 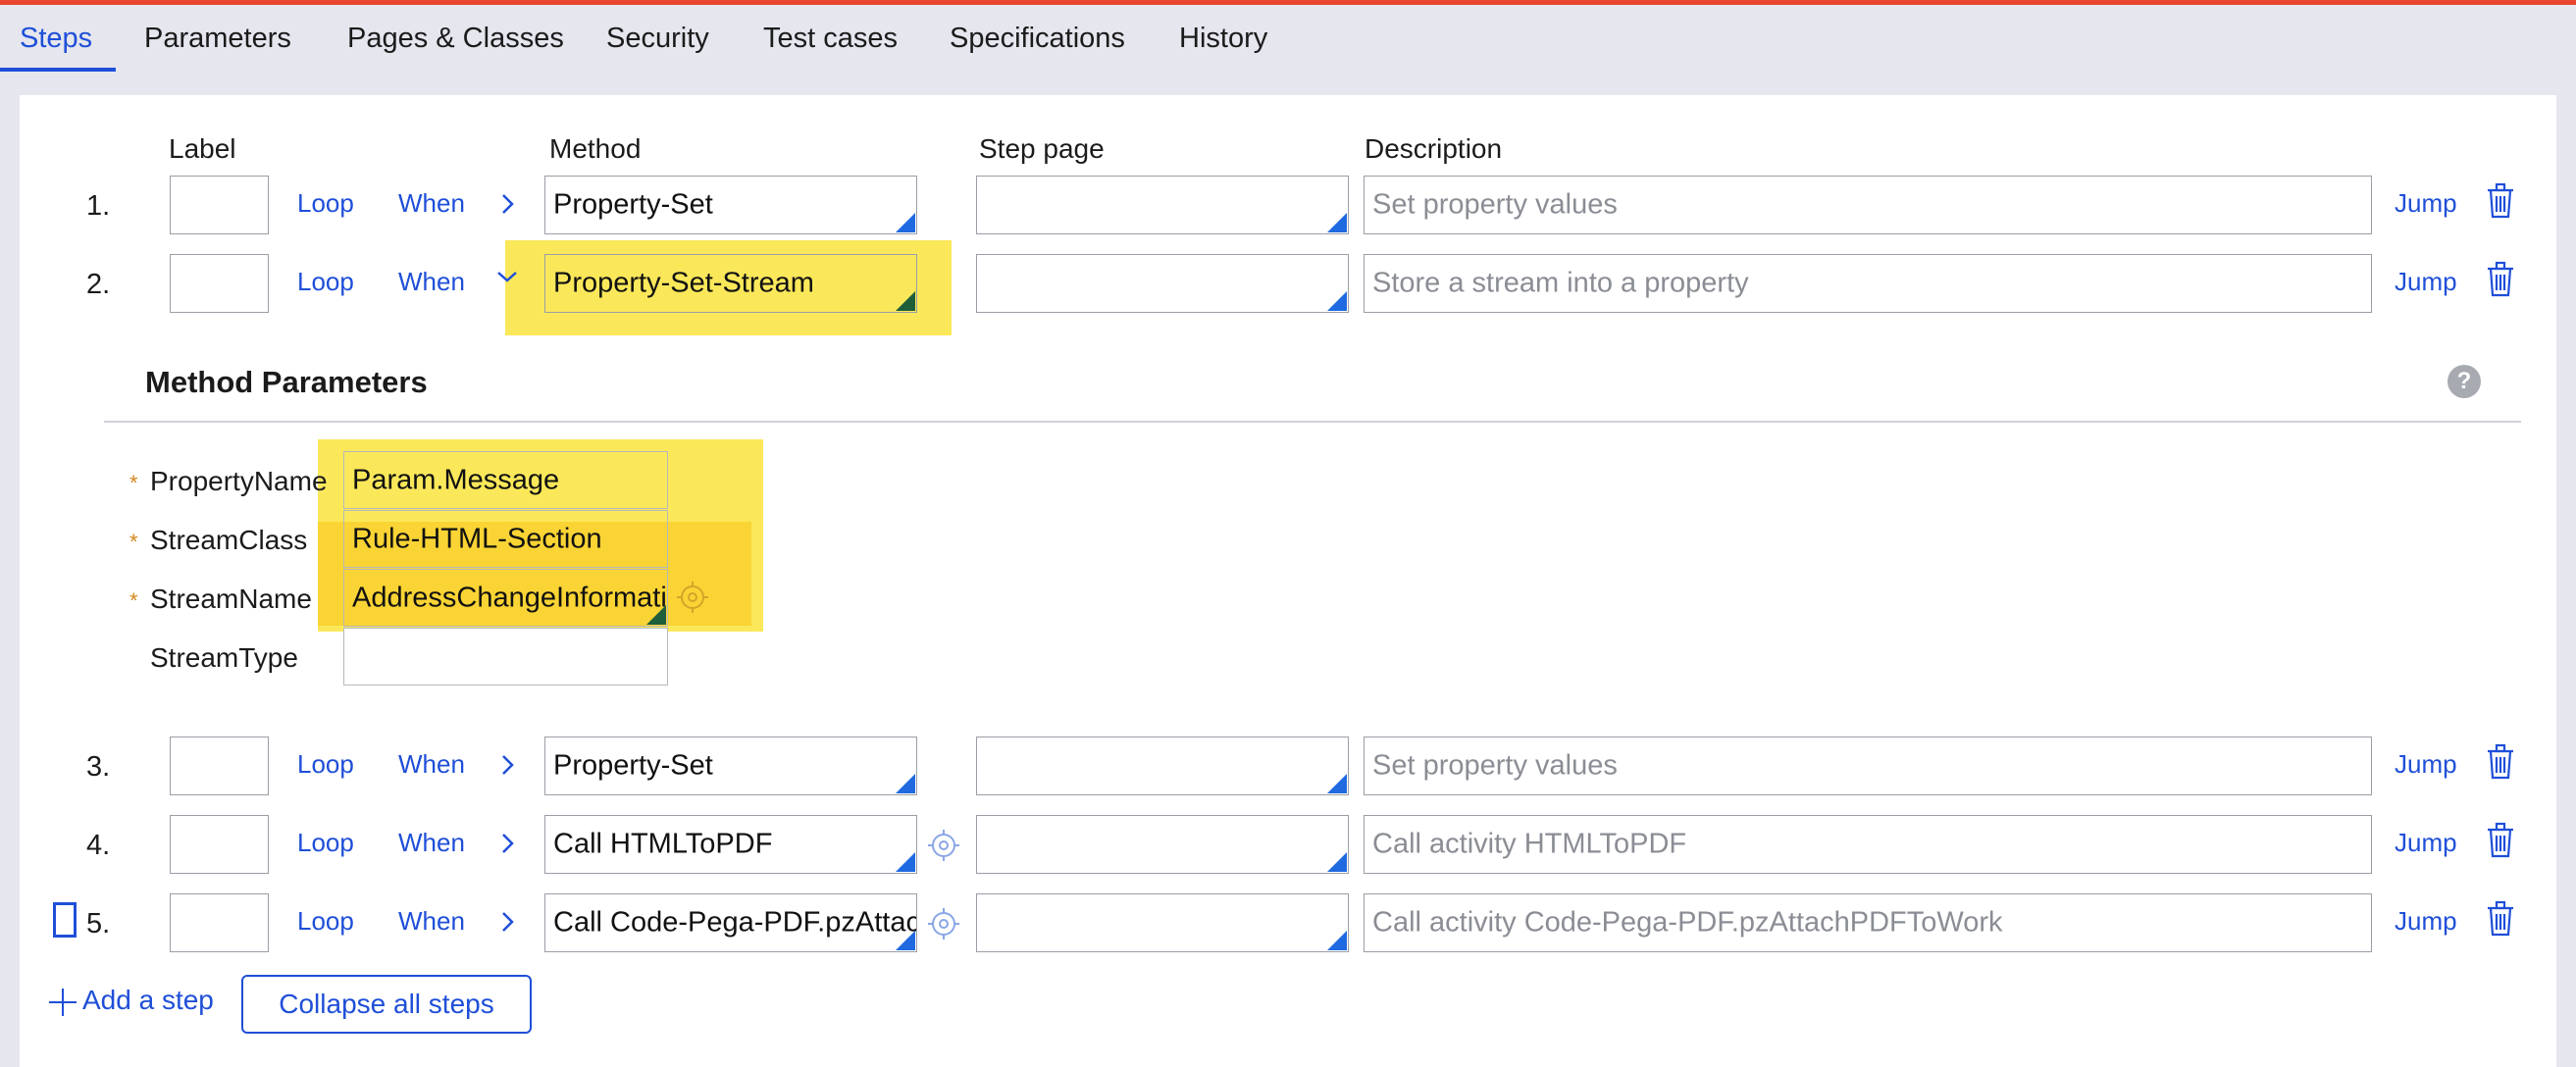 I want to click on row-select-checkbox, so click(x=65, y=920).